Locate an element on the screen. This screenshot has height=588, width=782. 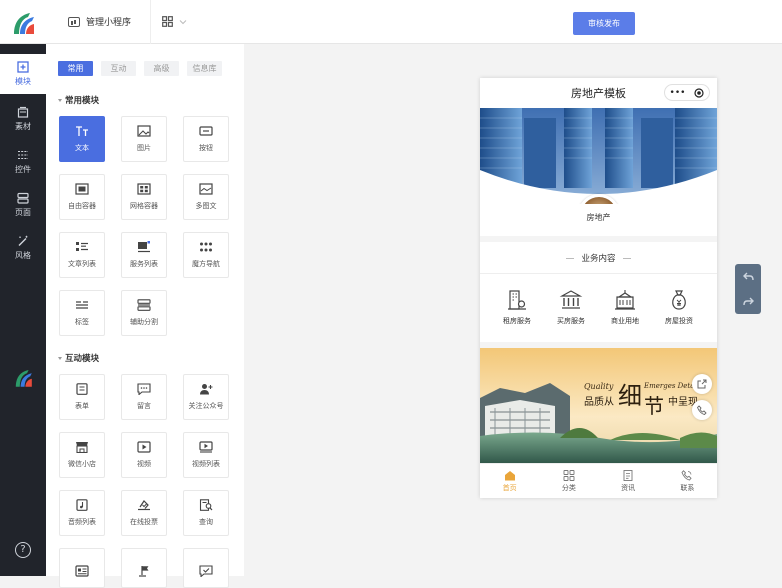
tab-home: 首页 is located at coordinates (509, 481).